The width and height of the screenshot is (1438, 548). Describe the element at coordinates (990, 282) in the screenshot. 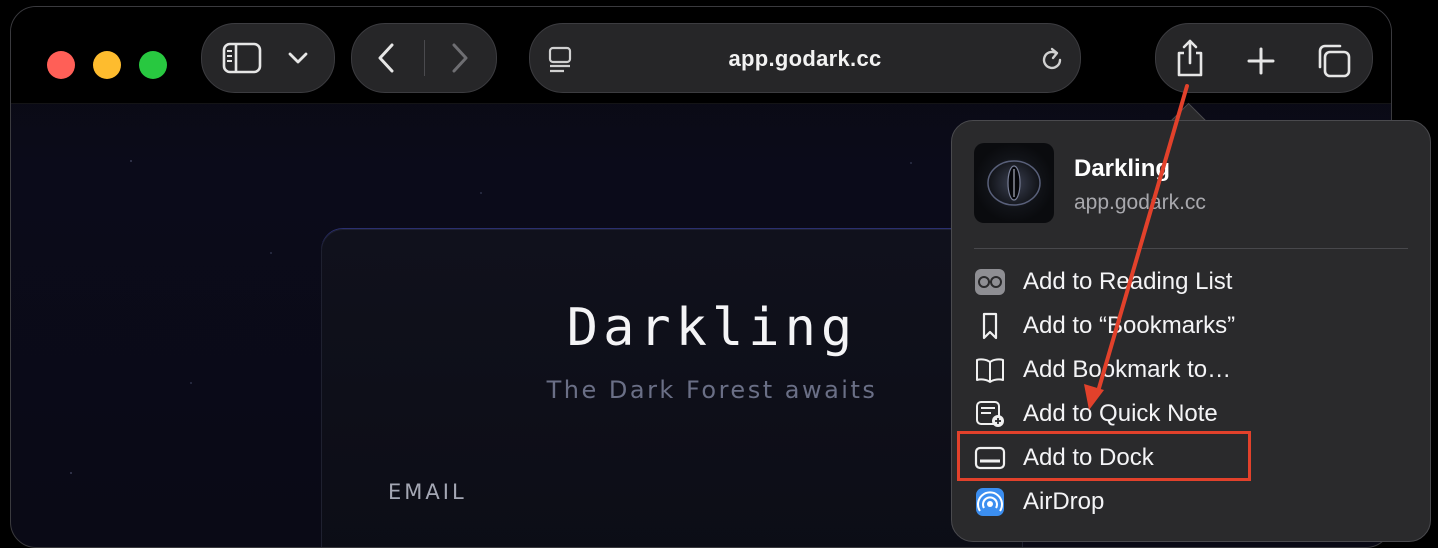

I see `reading-list-icon` at that location.